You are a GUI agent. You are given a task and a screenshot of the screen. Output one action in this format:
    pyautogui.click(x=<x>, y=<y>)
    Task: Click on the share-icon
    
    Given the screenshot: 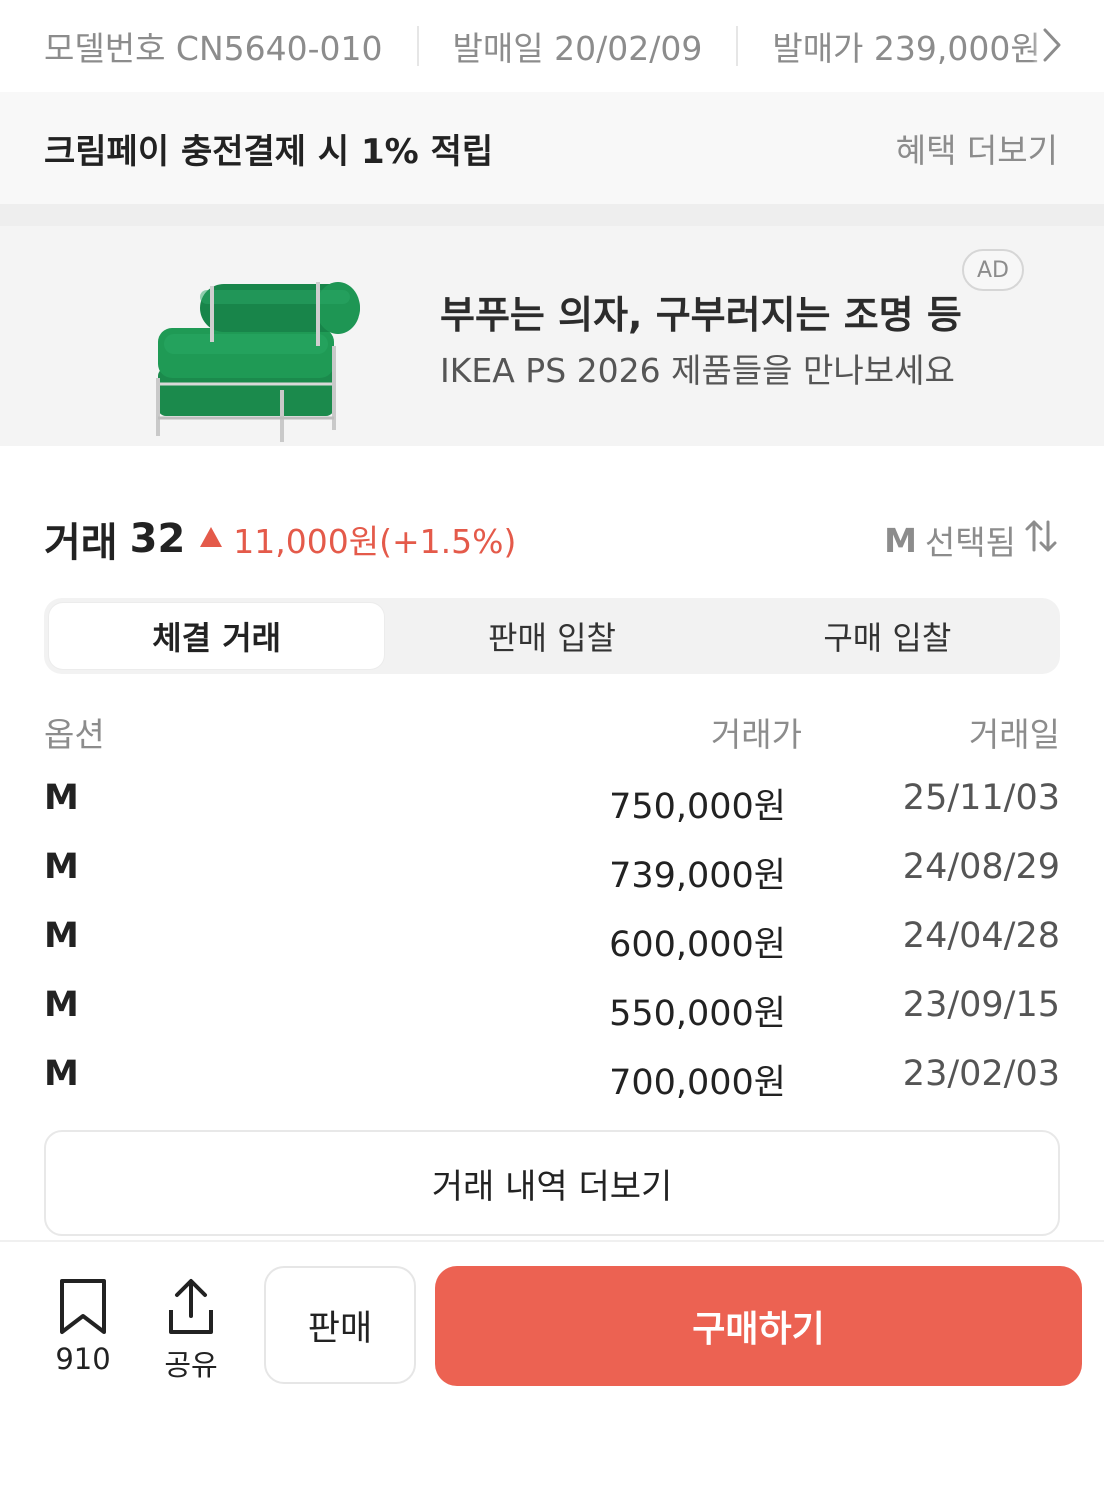 What is the action you would take?
    pyautogui.click(x=191, y=1306)
    